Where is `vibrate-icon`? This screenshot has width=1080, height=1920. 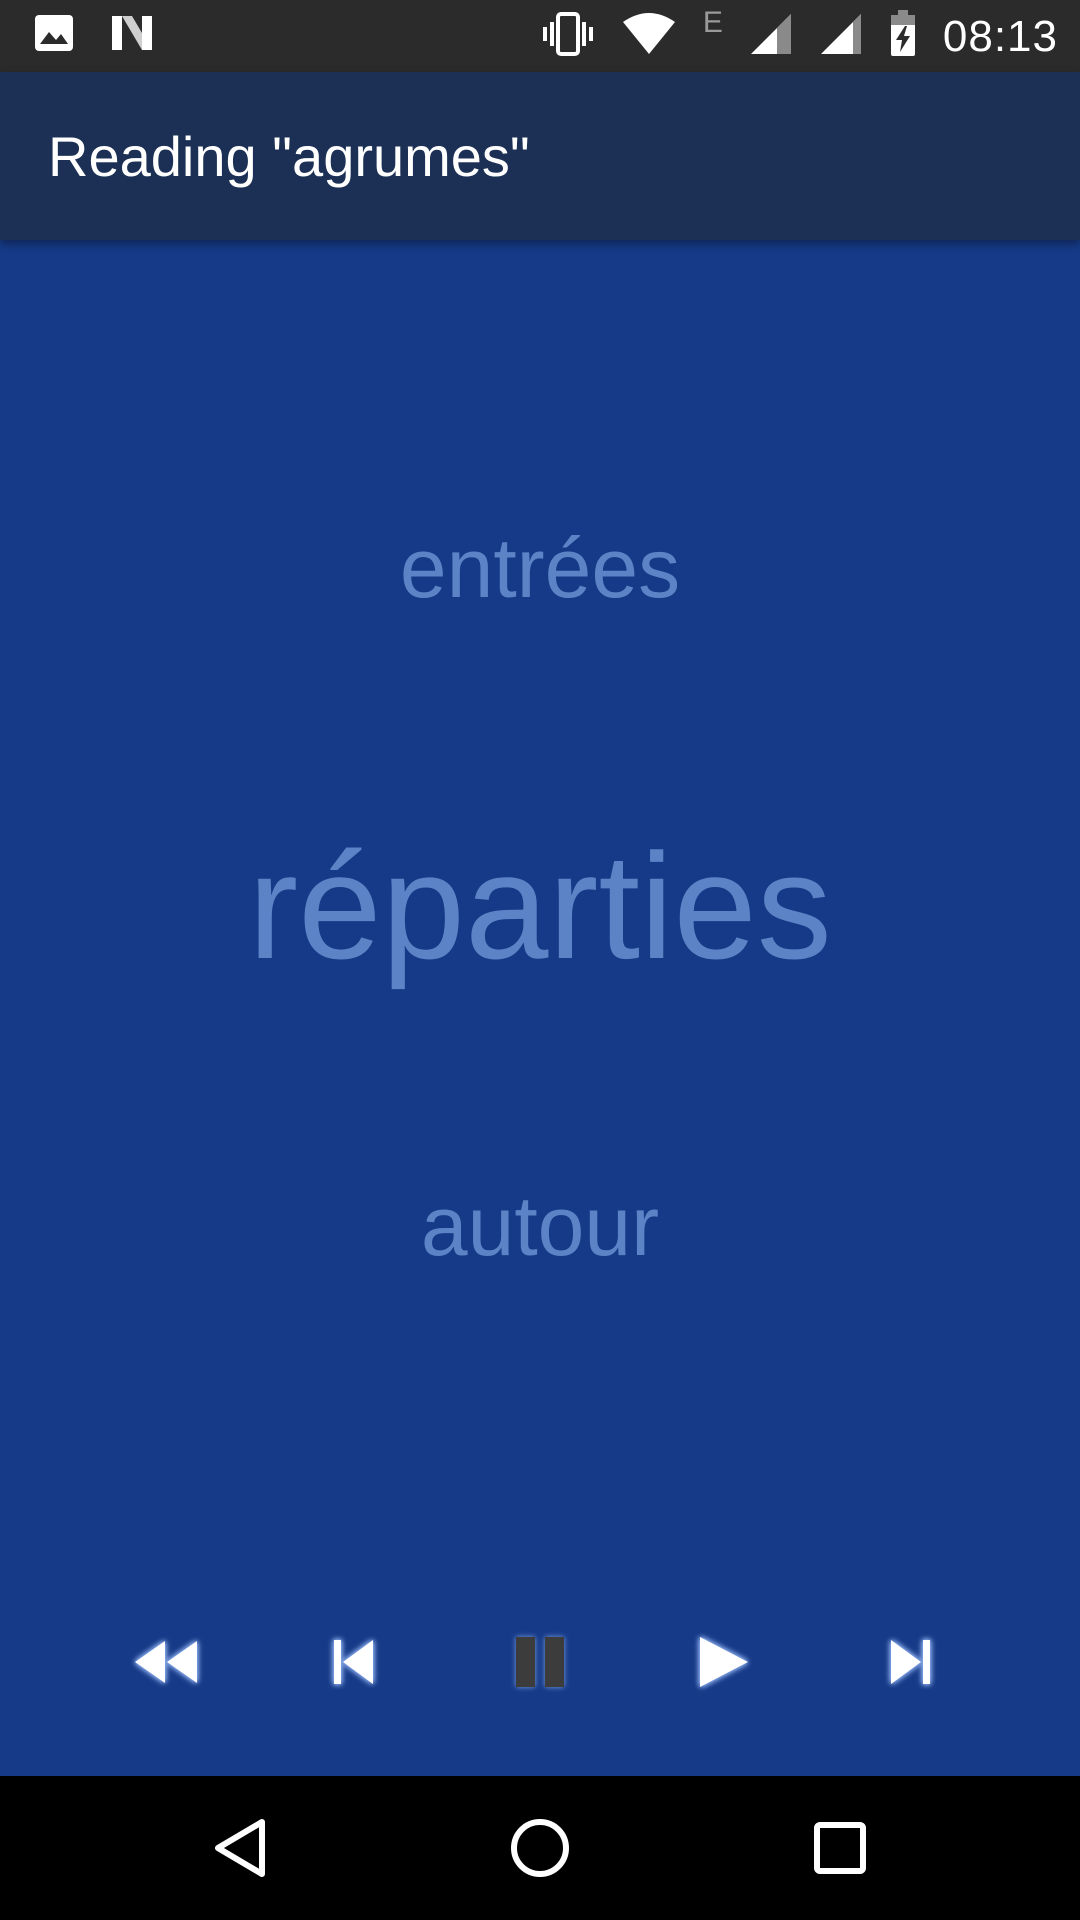
vibrate-icon is located at coordinates (568, 36).